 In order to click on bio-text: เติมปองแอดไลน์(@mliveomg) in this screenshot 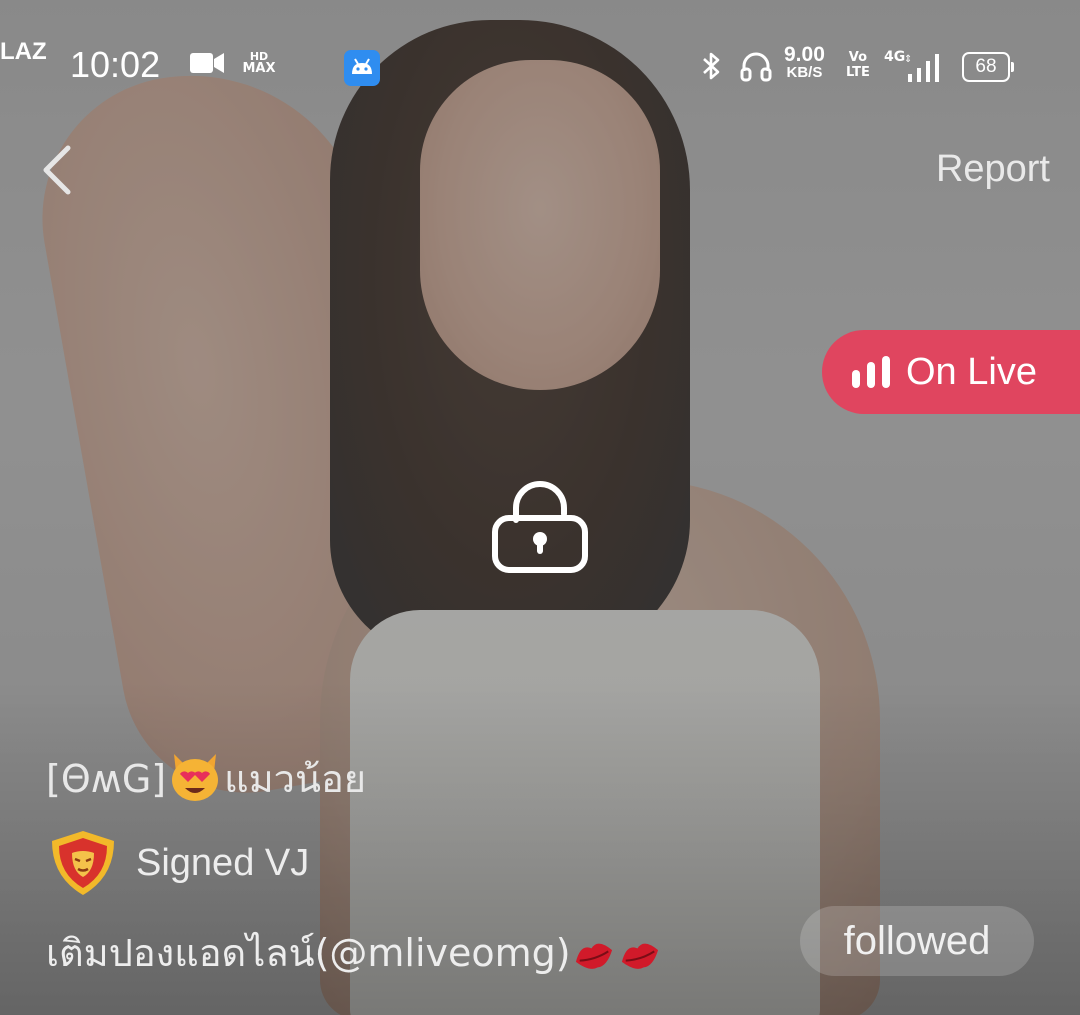, I will do `click(308, 953)`.